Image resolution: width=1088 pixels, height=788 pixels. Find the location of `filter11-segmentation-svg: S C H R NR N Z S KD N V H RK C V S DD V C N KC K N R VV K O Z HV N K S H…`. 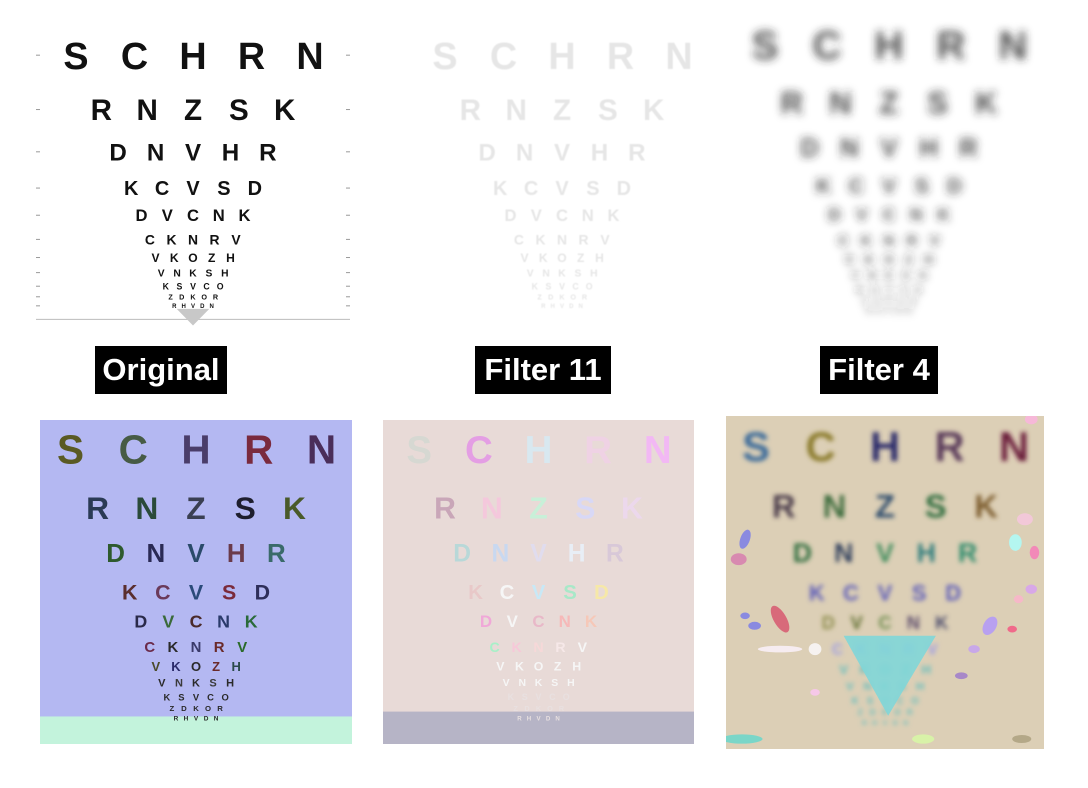

filter11-segmentation-svg: S C H R NR N Z S KD N V H RK C V S DD V C N KC K N R VV K O Z HV N K S H… is located at coordinates (538, 582).